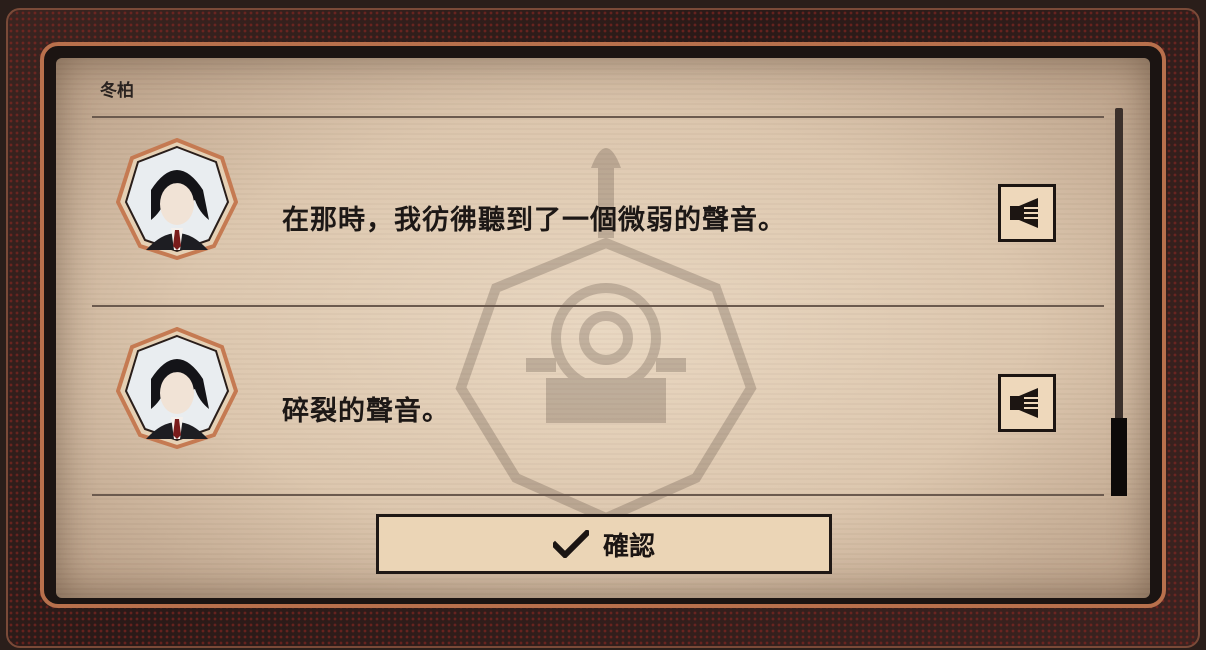 This screenshot has height=650, width=1206. I want to click on confirm-label: 確認, so click(628, 546).